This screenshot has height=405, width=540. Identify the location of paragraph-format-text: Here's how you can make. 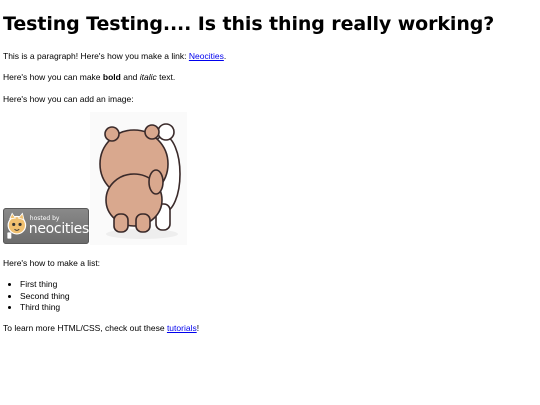
(53, 77).